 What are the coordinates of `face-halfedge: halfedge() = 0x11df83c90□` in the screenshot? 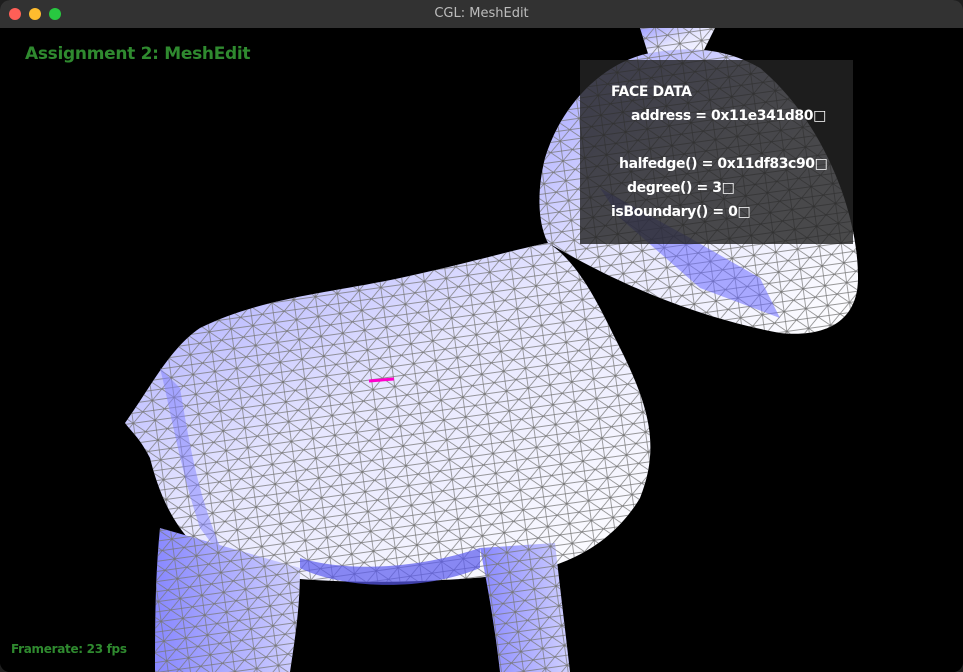 It's located at (723, 164).